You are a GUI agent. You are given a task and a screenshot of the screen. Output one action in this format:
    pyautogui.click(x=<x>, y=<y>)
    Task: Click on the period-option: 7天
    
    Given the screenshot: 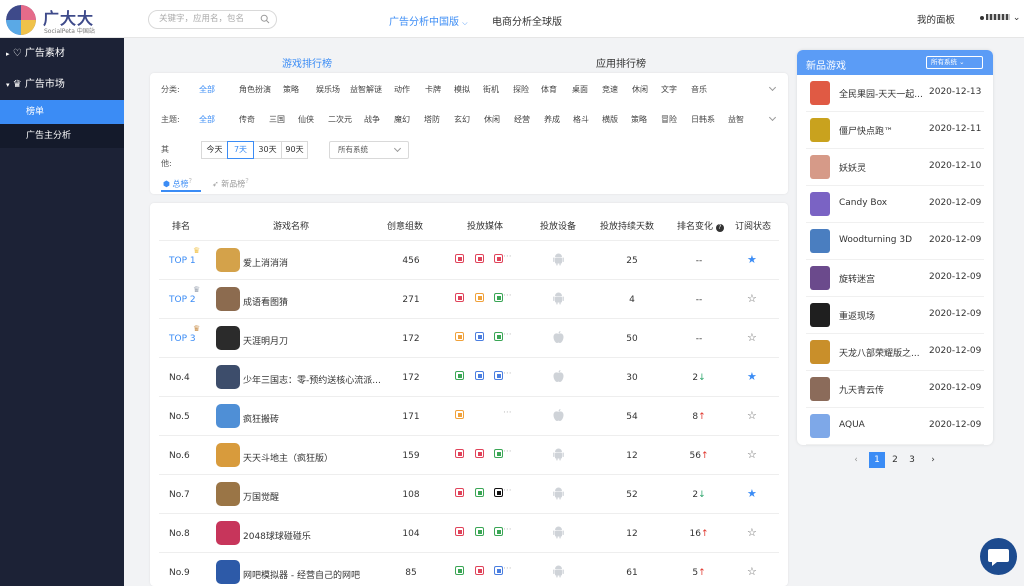 What is the action you would take?
    pyautogui.click(x=240, y=150)
    